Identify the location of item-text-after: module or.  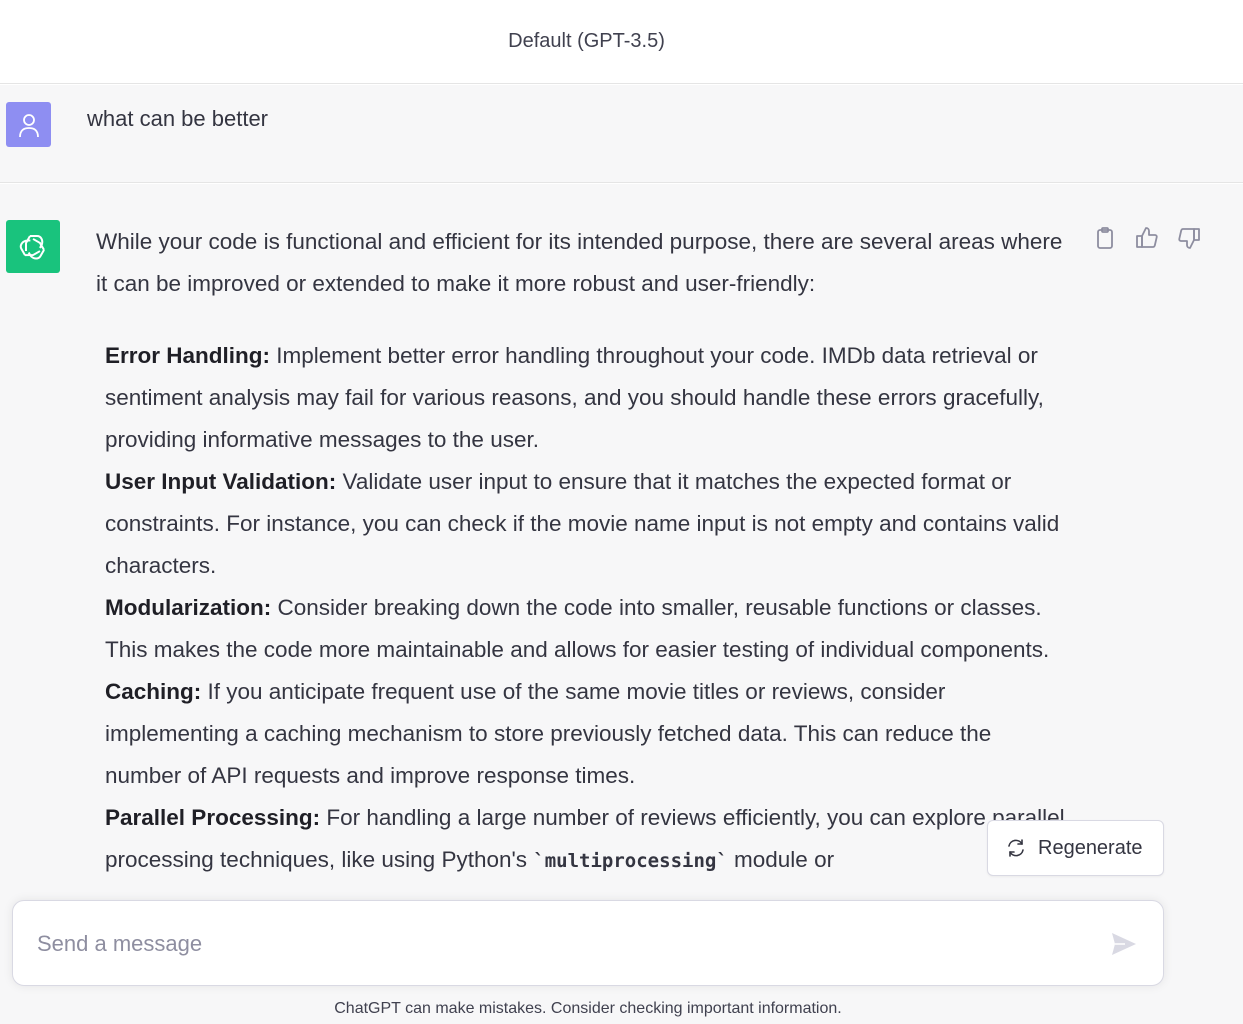
(781, 859).